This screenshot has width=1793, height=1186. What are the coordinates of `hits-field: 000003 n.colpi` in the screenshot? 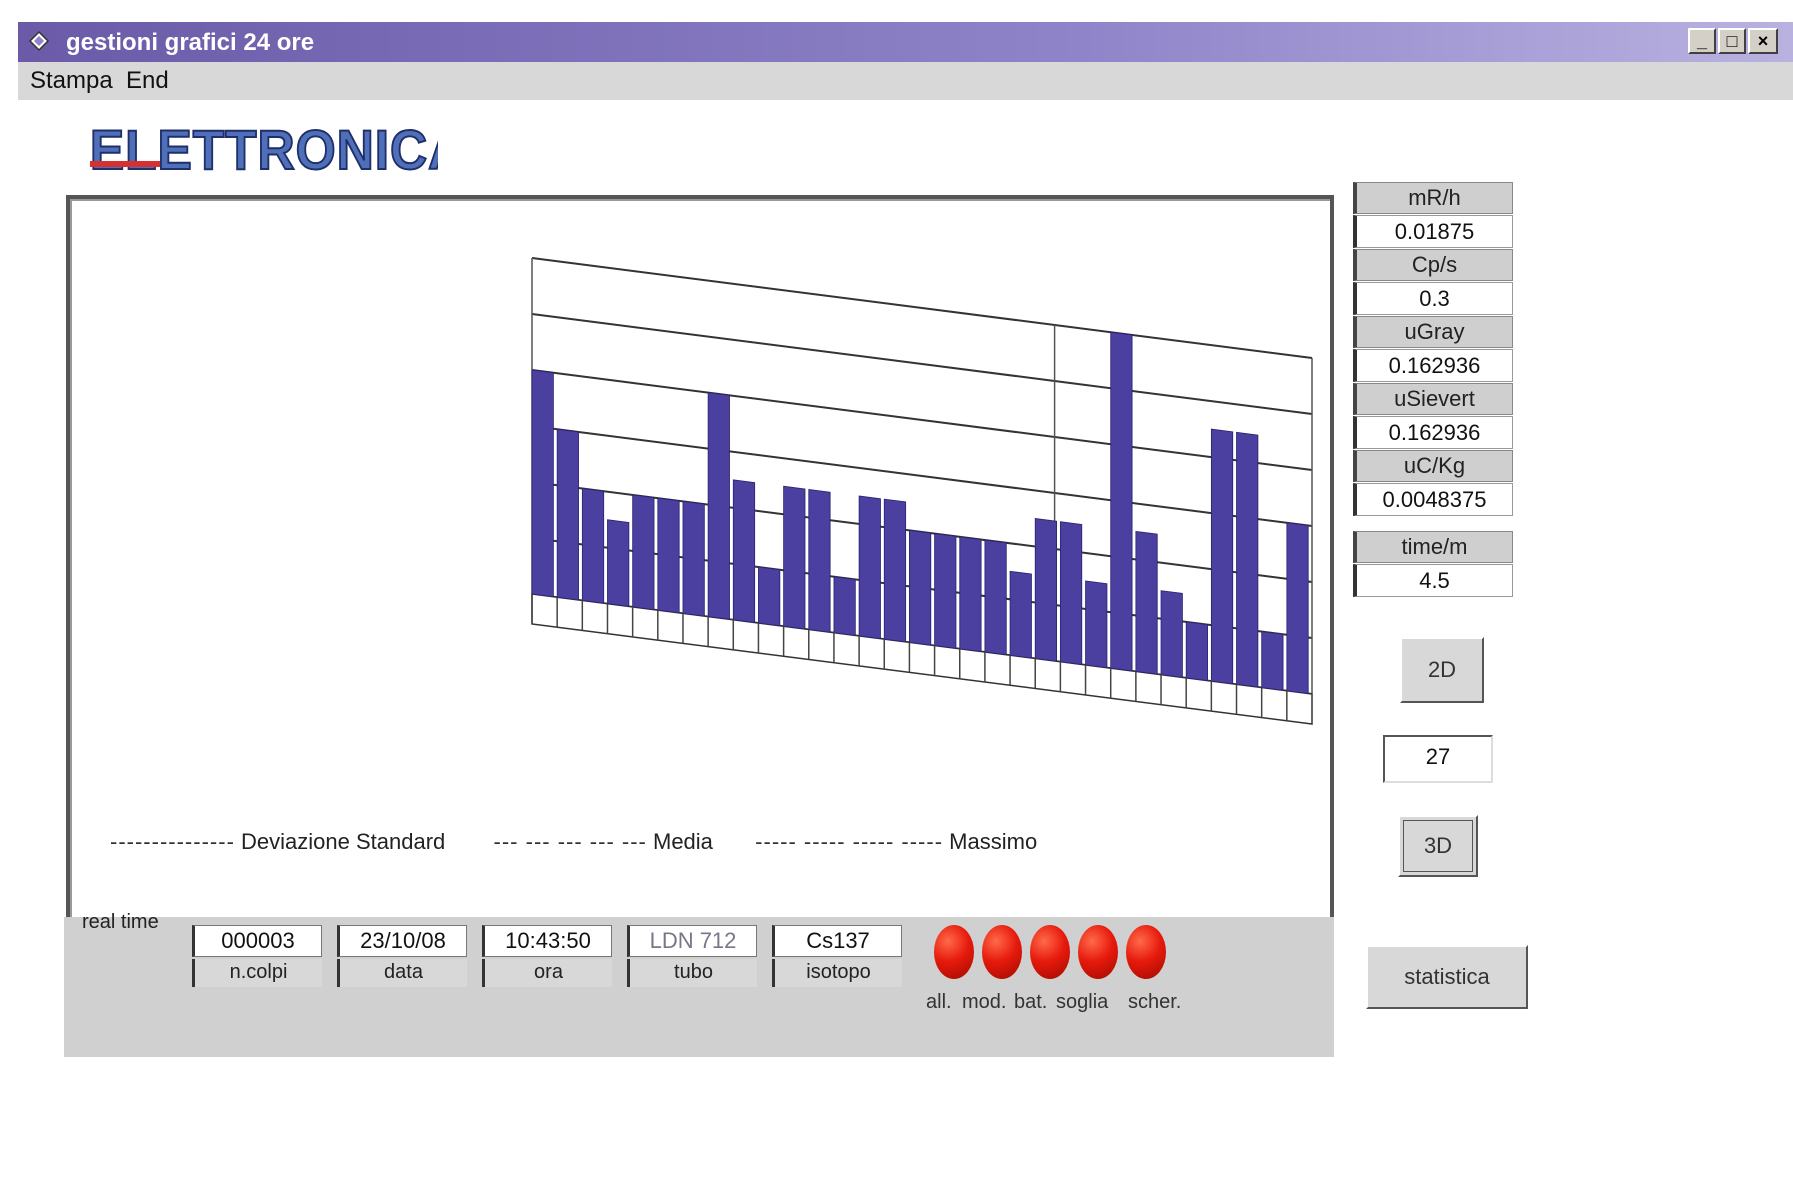 It's located at (257, 956).